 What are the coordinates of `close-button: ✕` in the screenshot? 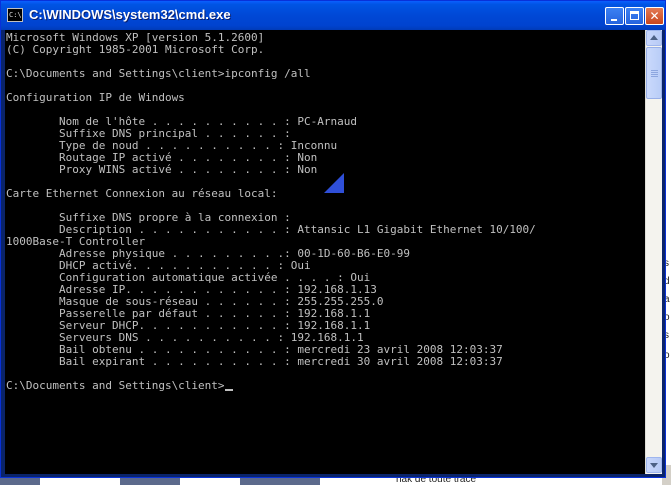 It's located at (654, 16).